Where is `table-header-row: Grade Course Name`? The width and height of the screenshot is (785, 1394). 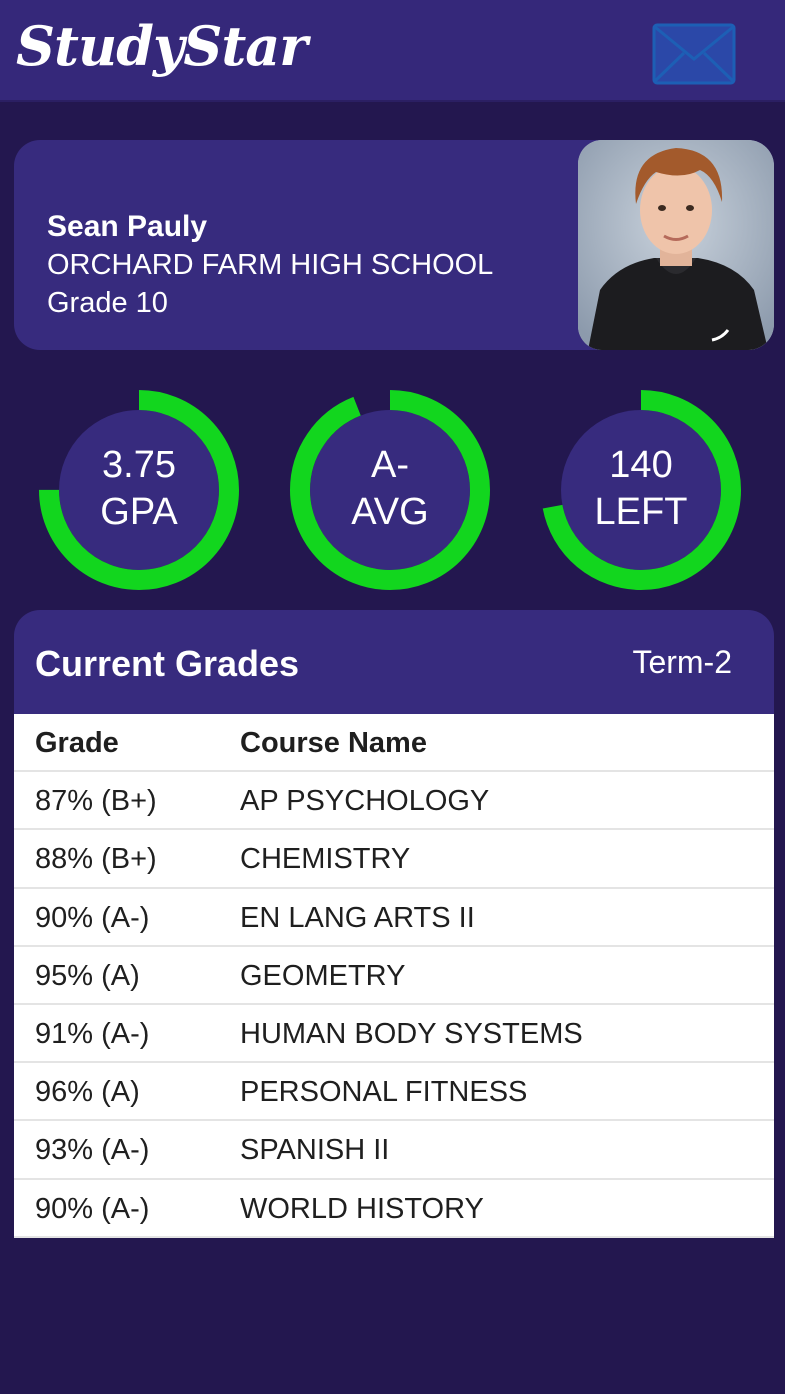 table-header-row: Grade Course Name is located at coordinates (394, 743).